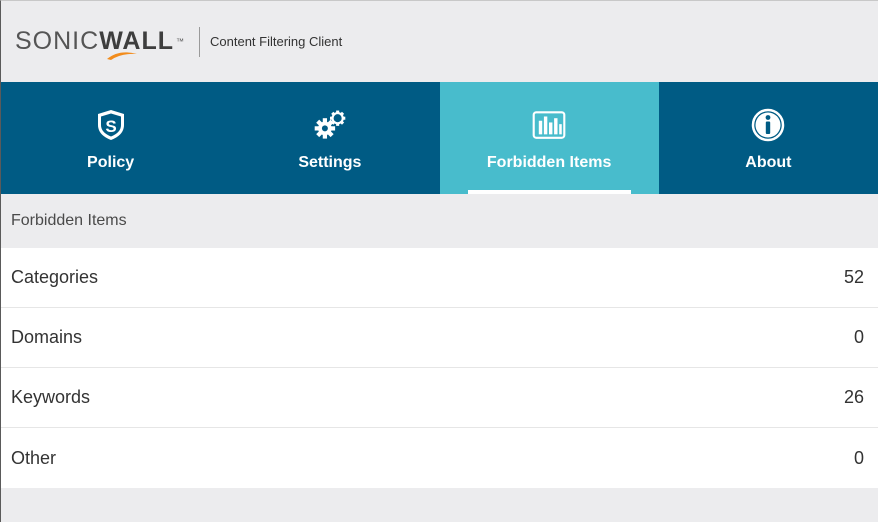 The image size is (880, 522). I want to click on sonicwall-logo: SONIC WALL ™, so click(100, 43).